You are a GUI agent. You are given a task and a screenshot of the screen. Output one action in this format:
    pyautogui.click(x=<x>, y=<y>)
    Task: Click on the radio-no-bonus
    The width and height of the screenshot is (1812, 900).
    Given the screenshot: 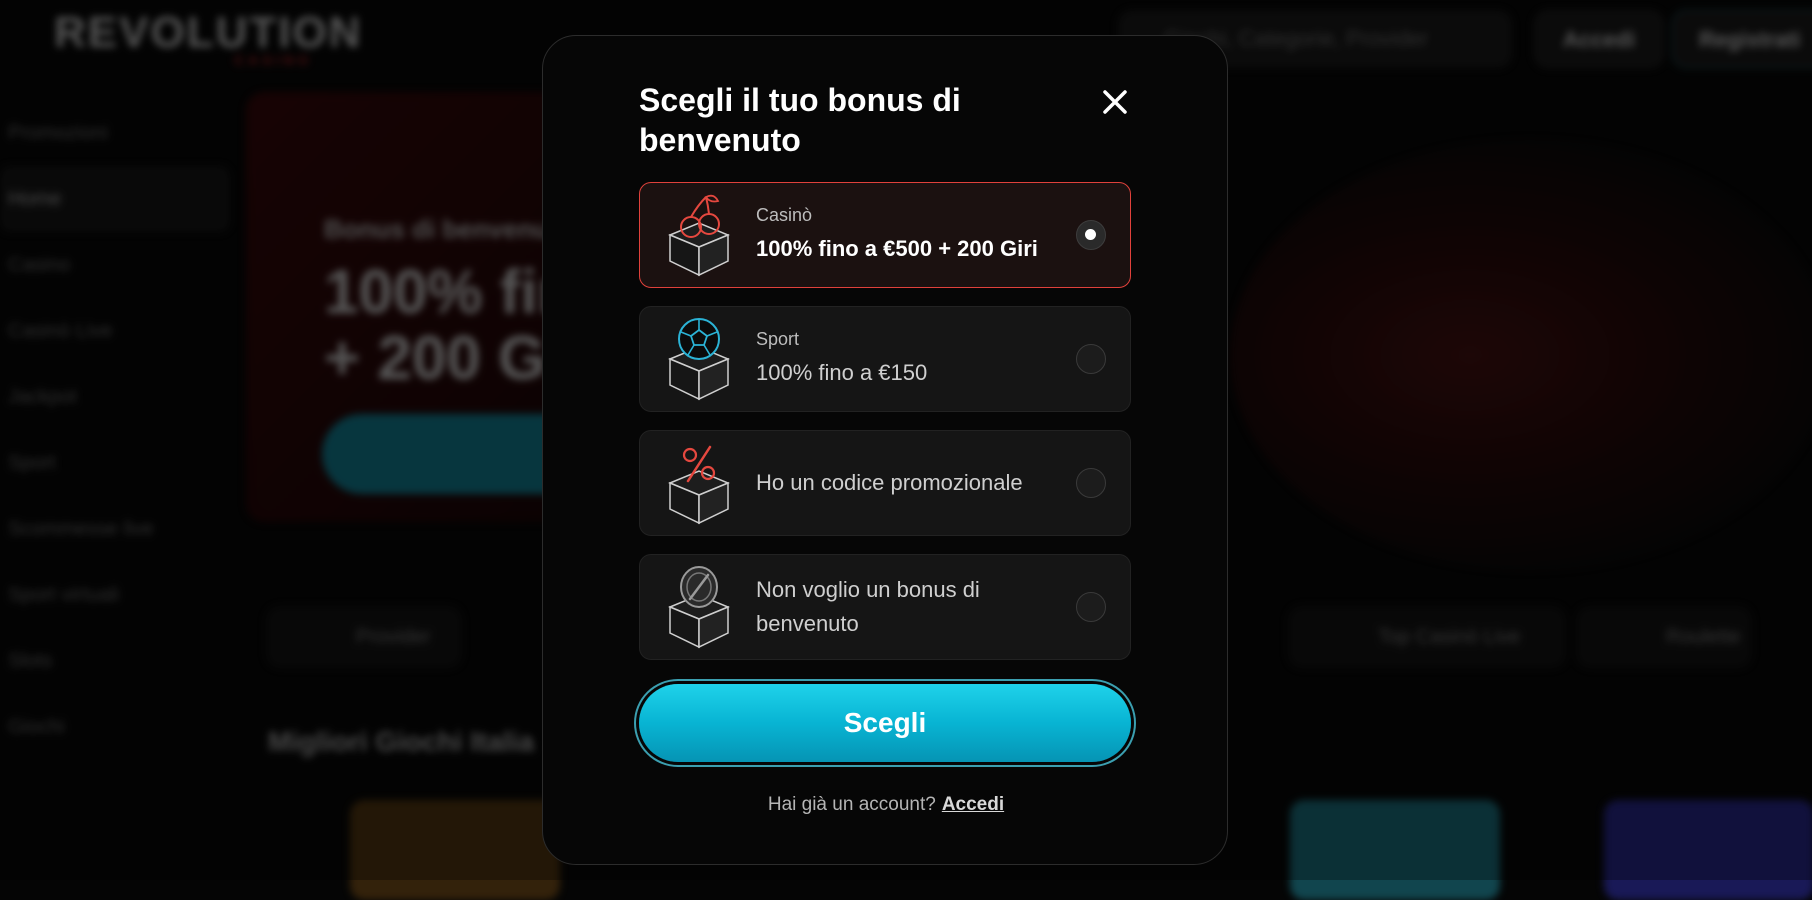 What is the action you would take?
    pyautogui.click(x=1091, y=607)
    